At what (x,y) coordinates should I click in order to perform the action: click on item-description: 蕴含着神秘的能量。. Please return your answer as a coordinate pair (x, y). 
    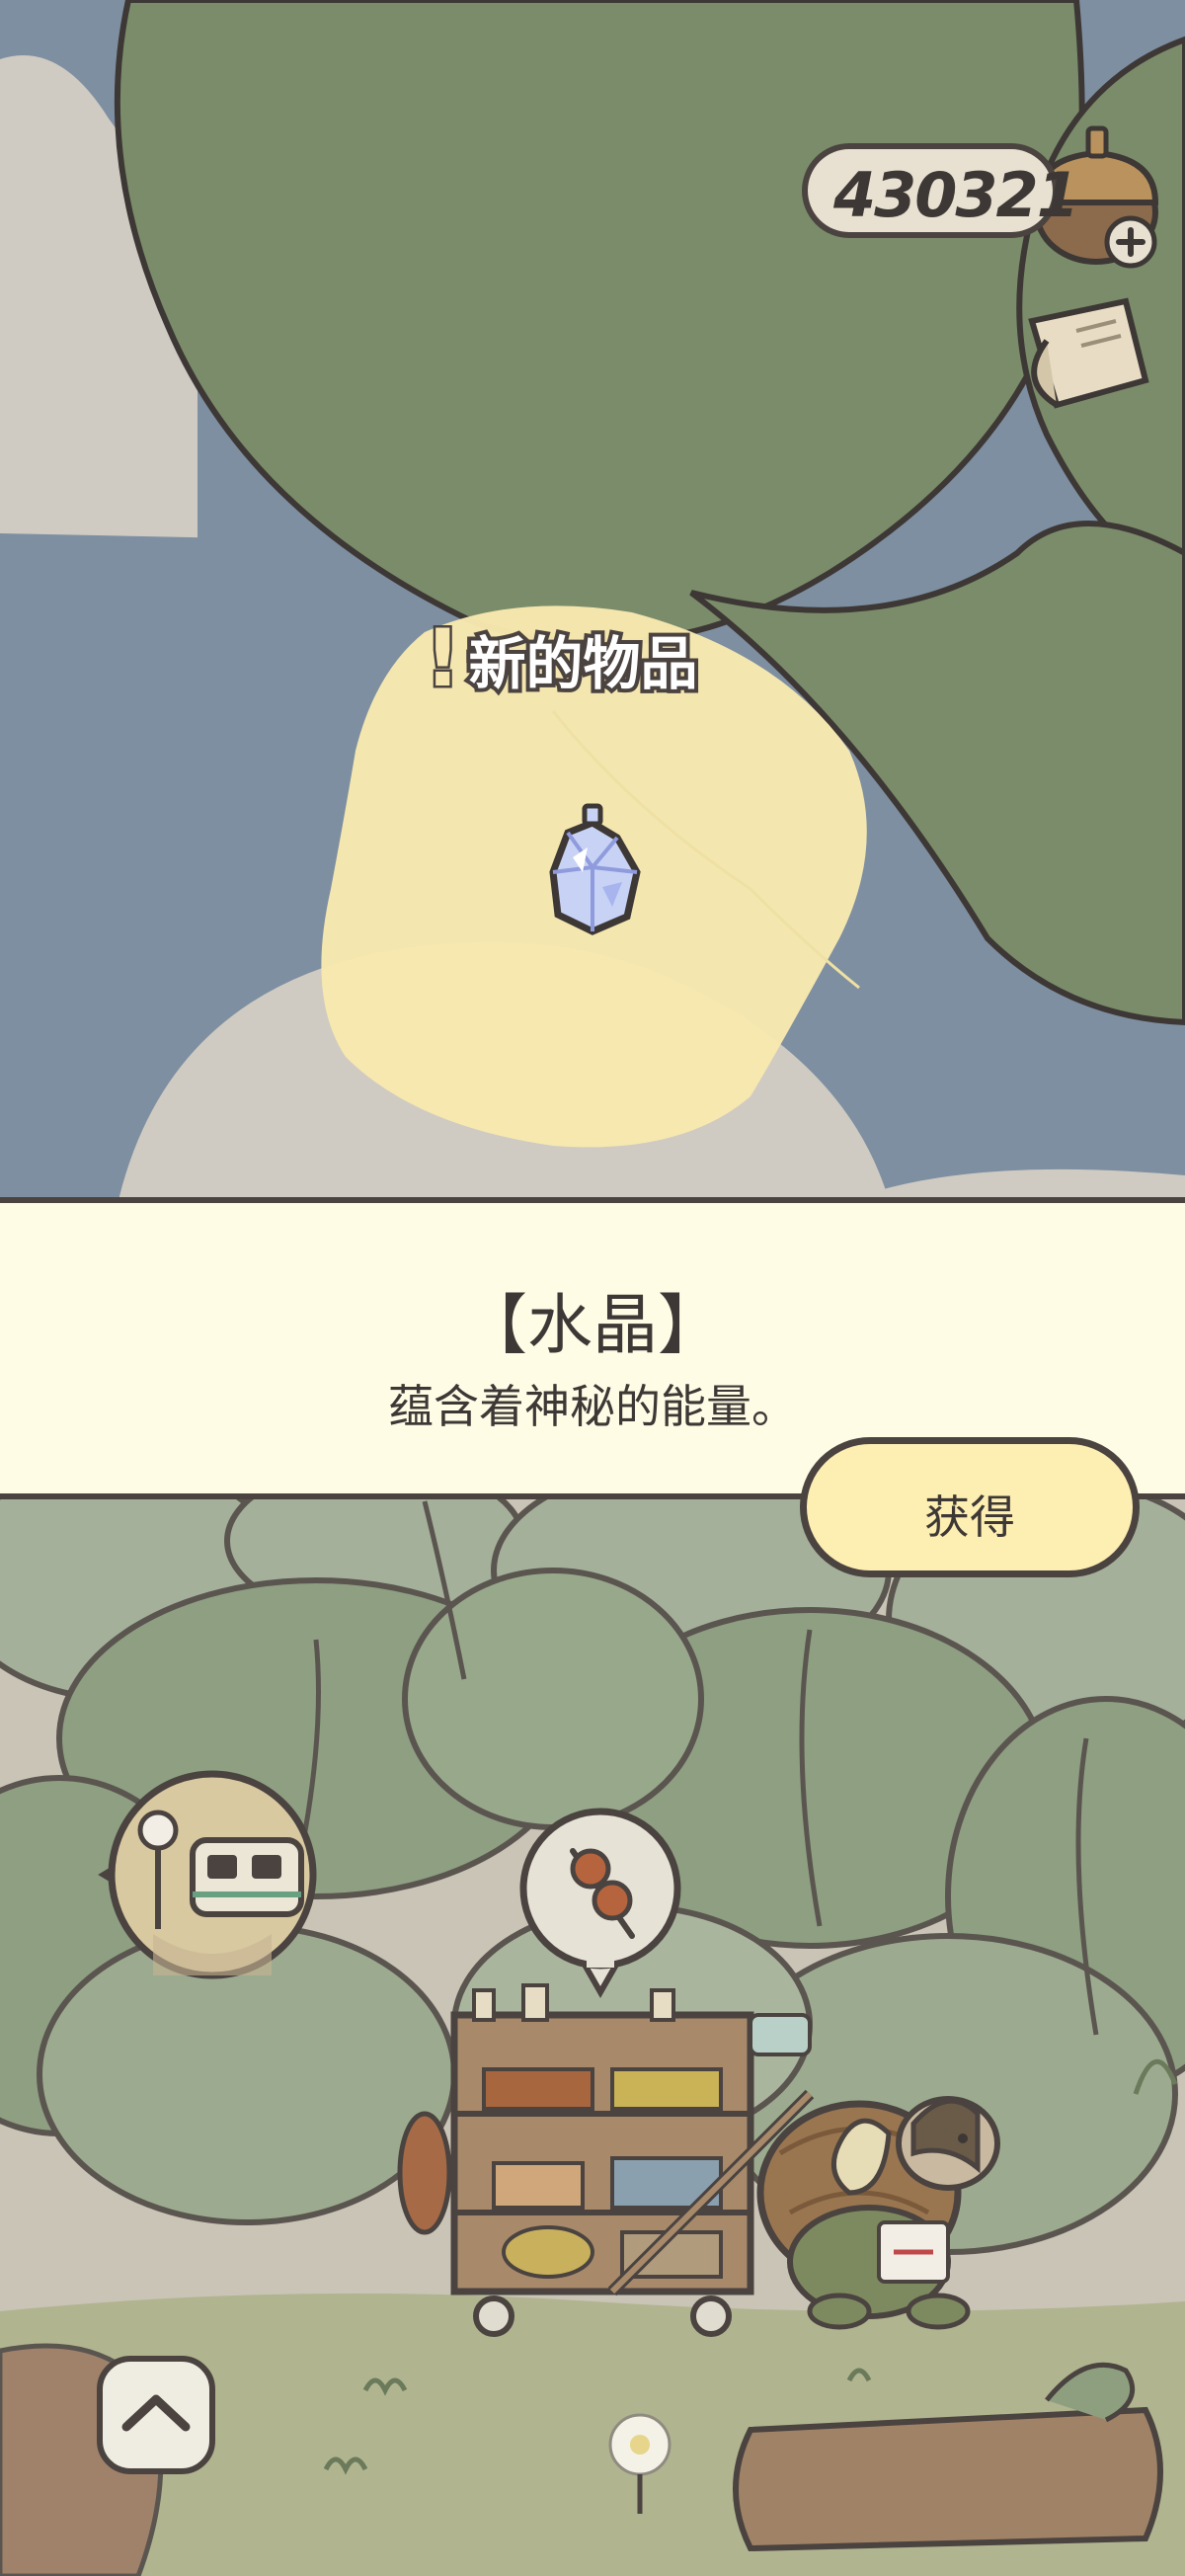
    Looking at the image, I should click on (592, 1406).